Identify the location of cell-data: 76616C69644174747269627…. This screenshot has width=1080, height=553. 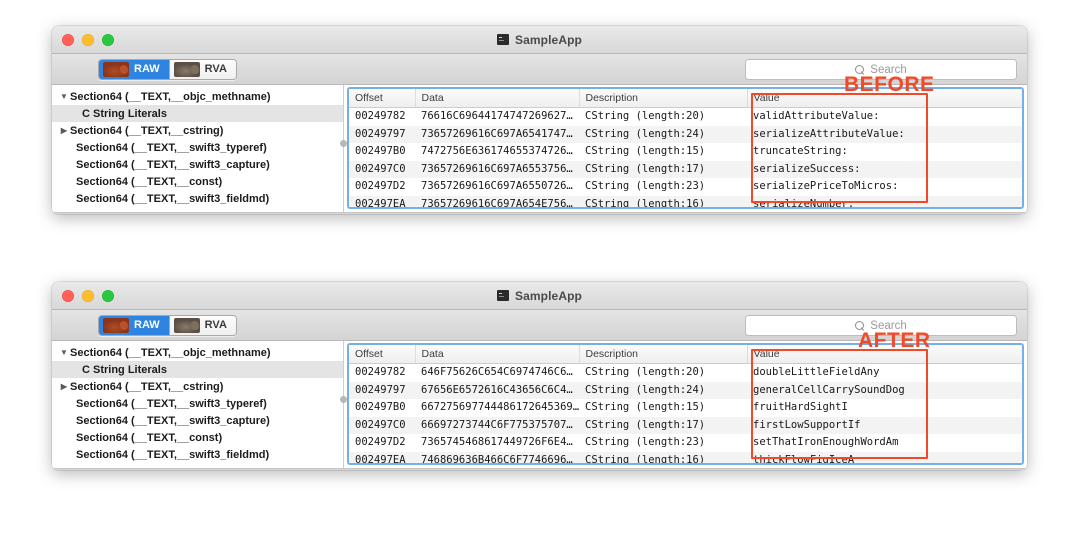
(497, 116).